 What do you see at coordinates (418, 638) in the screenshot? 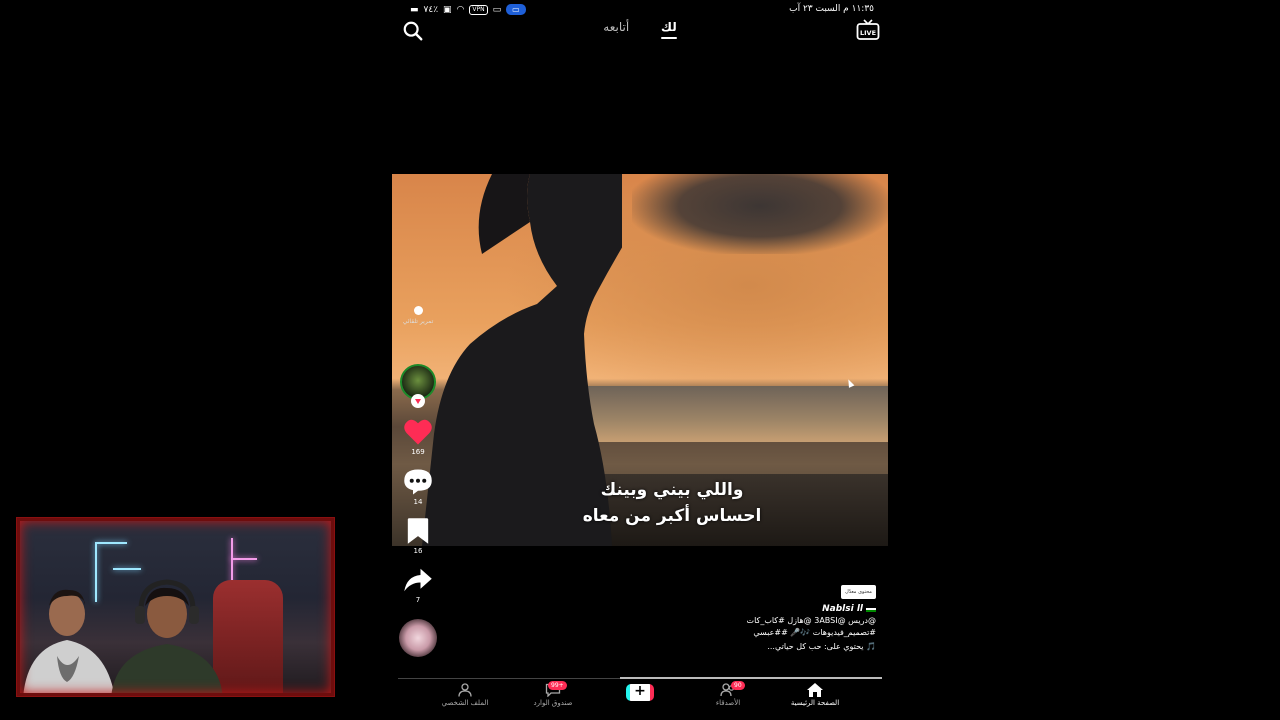
I see `music-disc-icon` at bounding box center [418, 638].